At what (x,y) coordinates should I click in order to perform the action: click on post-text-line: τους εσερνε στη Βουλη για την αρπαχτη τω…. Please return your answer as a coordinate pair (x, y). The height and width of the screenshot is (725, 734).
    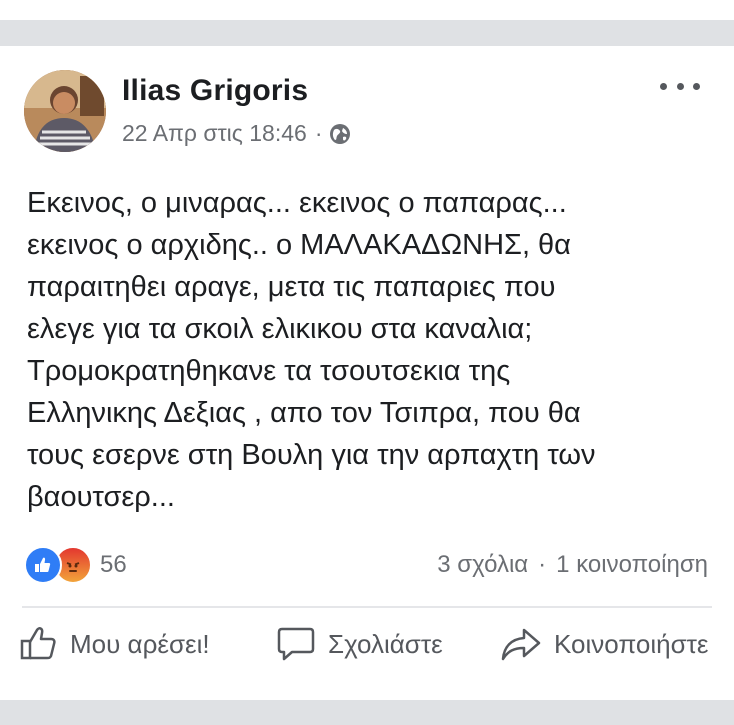
    Looking at the image, I should click on (311, 455).